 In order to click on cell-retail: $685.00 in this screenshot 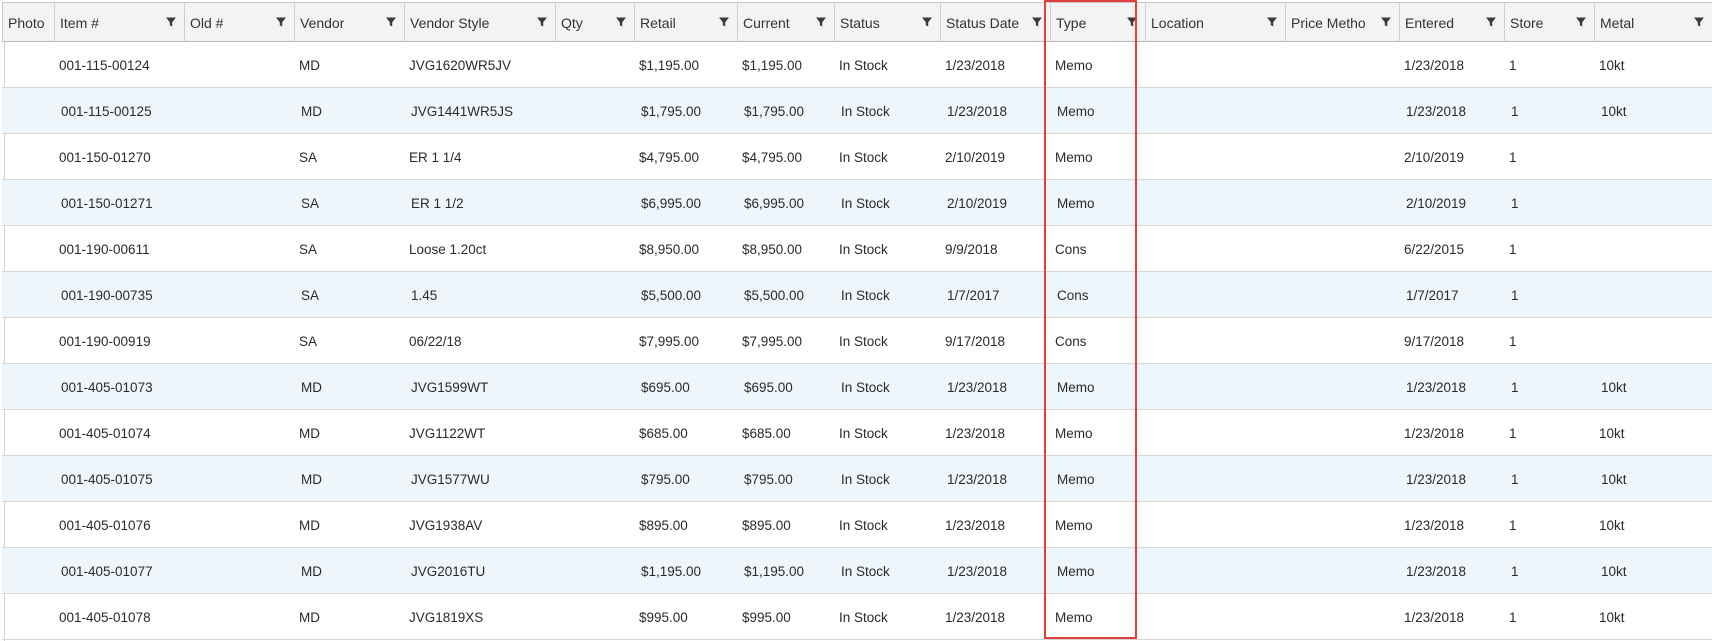, I will do `click(663, 433)`.